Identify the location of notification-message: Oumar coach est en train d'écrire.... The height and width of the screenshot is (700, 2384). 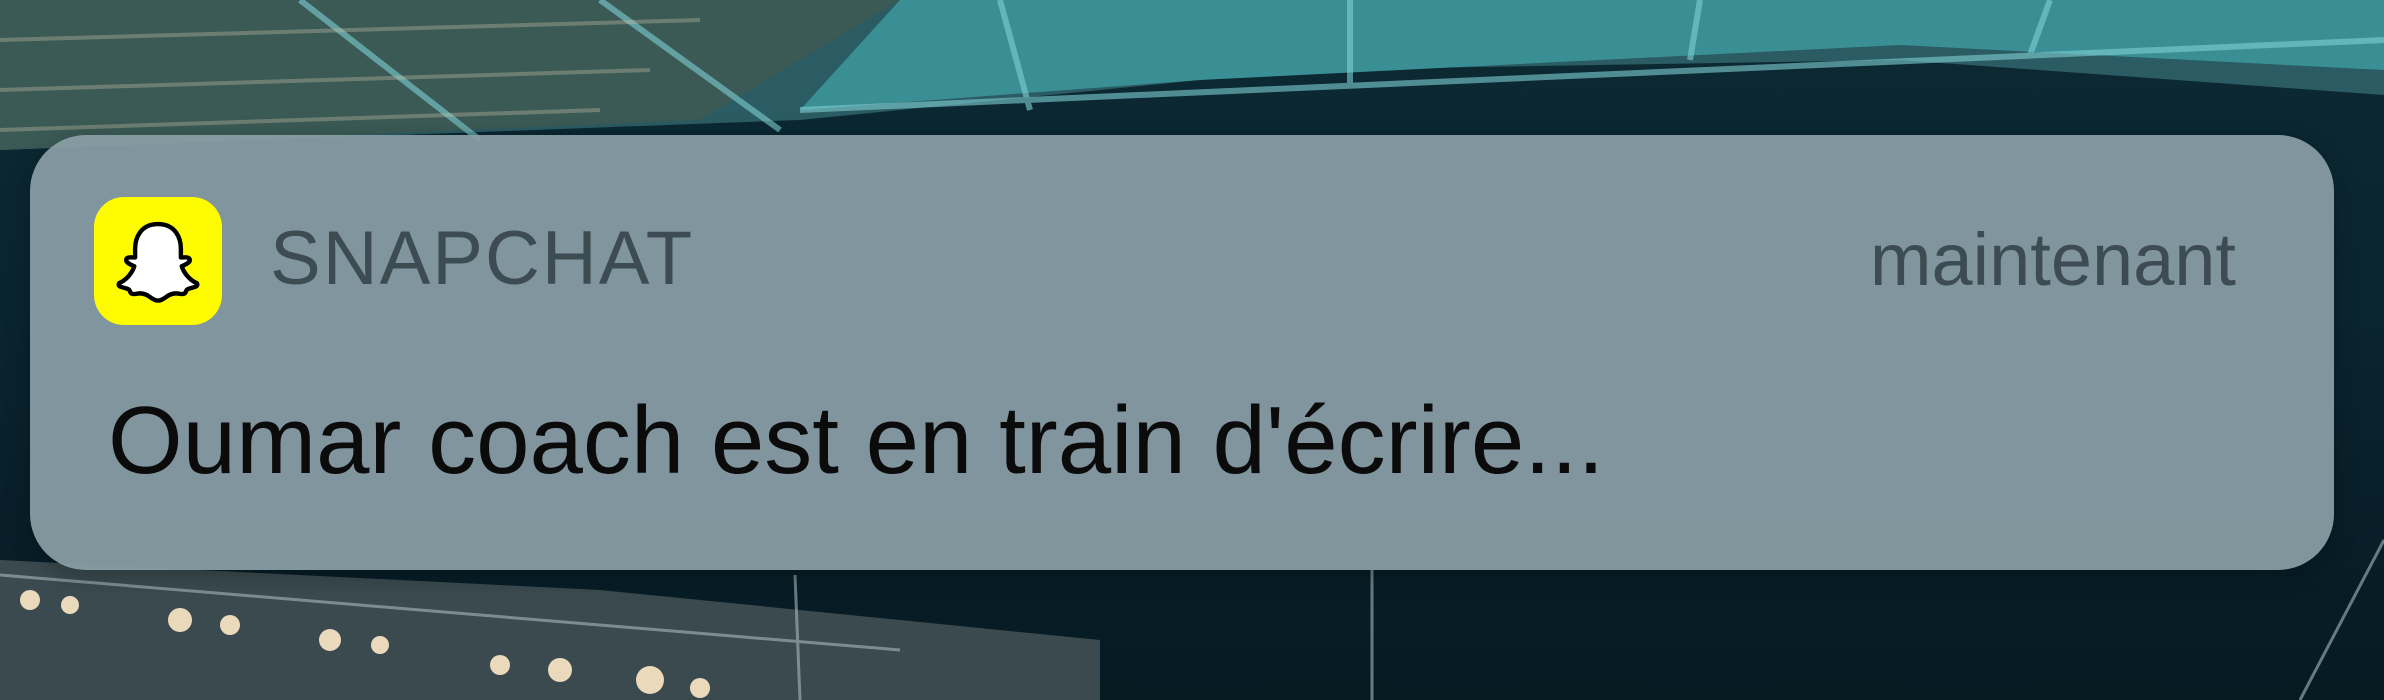
(856, 440).